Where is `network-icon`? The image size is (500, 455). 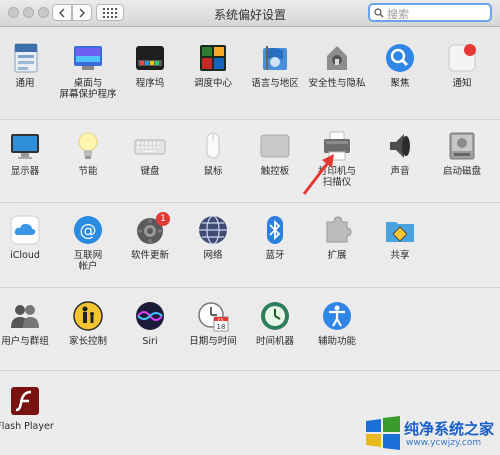
network-icon is located at coordinates (213, 230).